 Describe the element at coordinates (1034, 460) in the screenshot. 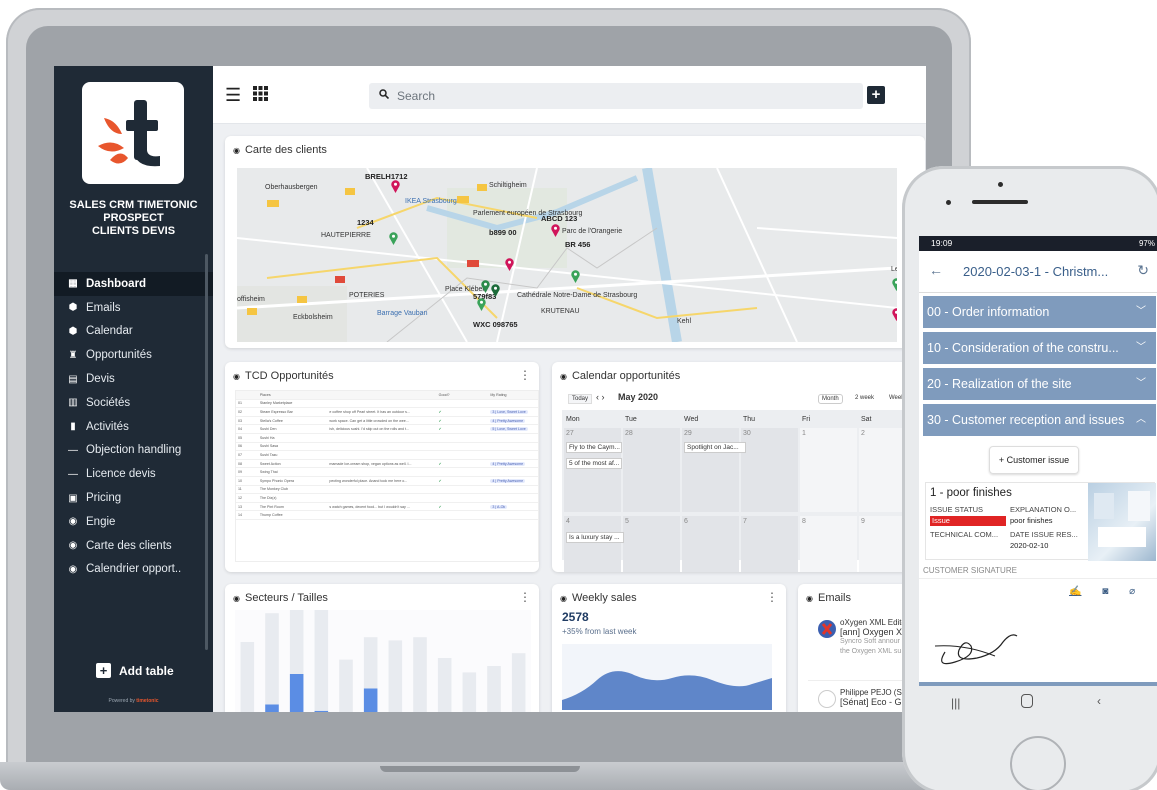

I see `add-customer-issue-button: + Customer issue` at that location.